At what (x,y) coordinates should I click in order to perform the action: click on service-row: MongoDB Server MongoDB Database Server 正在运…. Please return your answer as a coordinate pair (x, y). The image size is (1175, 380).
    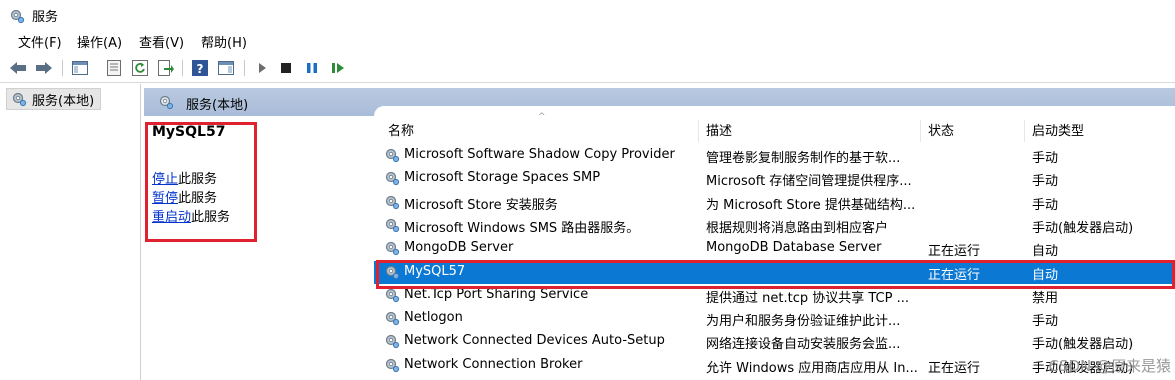
    Looking at the image, I should click on (774, 248).